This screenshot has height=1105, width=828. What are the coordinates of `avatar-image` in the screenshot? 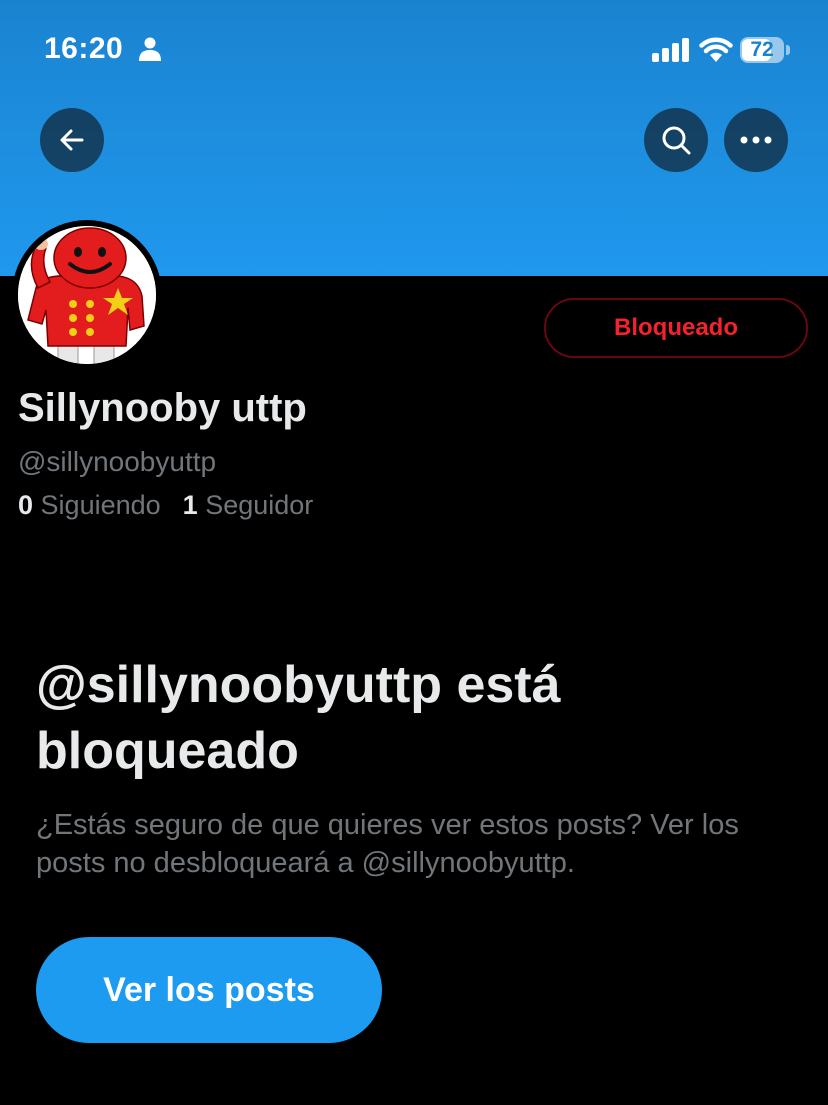 It's located at (87, 295).